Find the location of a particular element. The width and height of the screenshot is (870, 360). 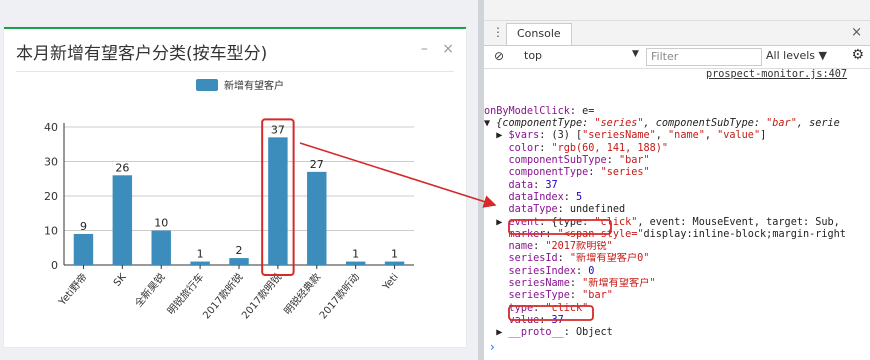

y-tick-label: 40 is located at coordinates (51, 127).